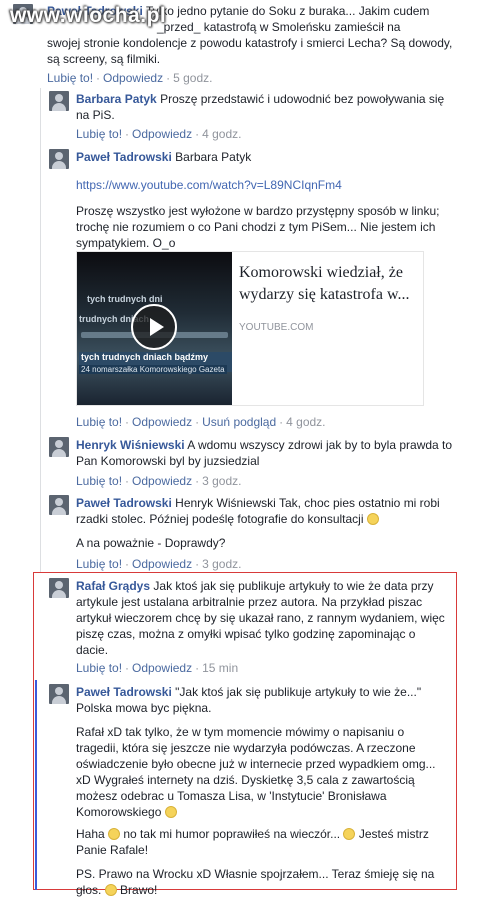  I want to click on comment-actions: Lubię to! · Odpowiedz · 4 godz., so click(159, 134).